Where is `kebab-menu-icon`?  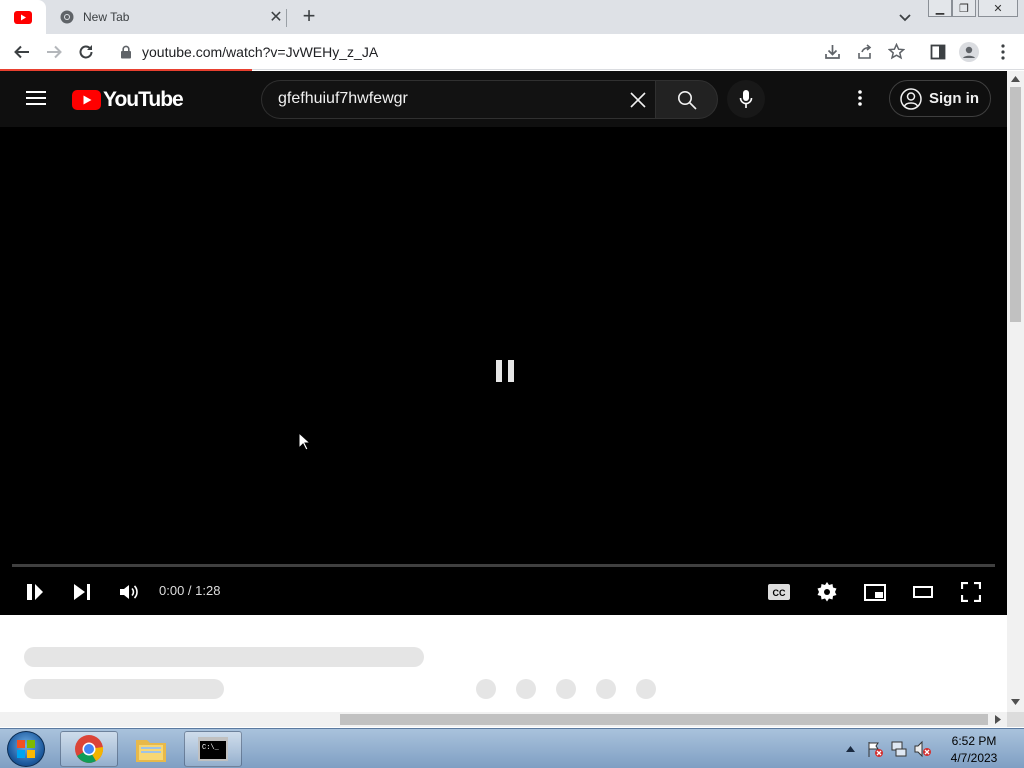 kebab-menu-icon is located at coordinates (1003, 52).